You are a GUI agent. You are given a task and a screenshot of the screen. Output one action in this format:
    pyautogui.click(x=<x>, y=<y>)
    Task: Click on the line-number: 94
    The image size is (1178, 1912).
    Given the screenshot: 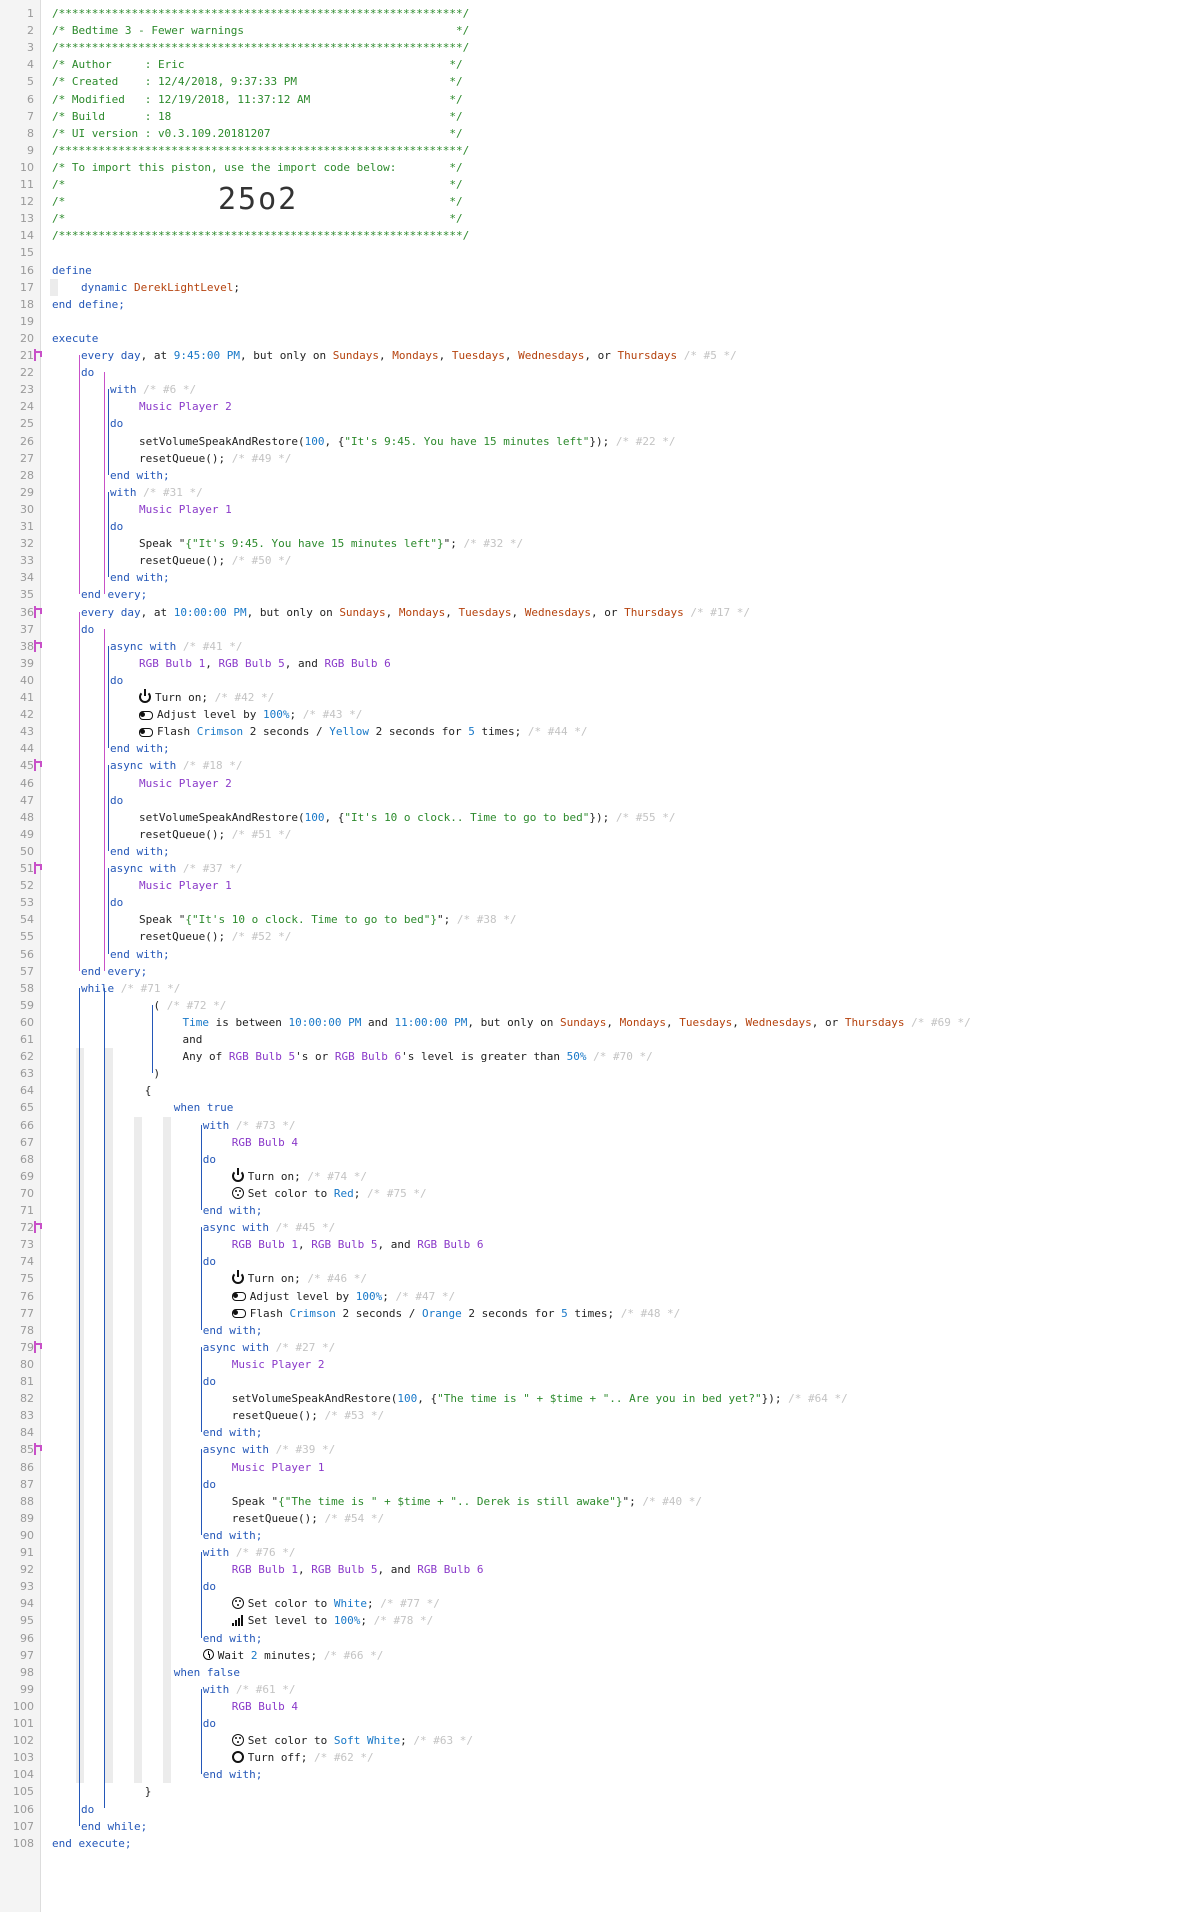 What is the action you would take?
    pyautogui.click(x=27, y=1604)
    